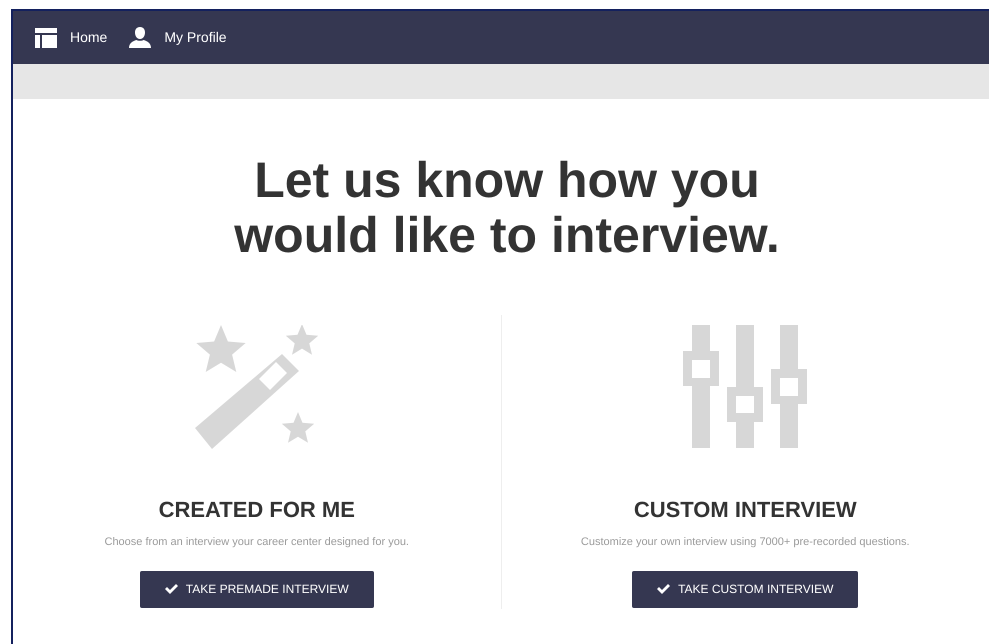 The image size is (989, 644). What do you see at coordinates (89, 37) in the screenshot?
I see `nav-link: Home` at bounding box center [89, 37].